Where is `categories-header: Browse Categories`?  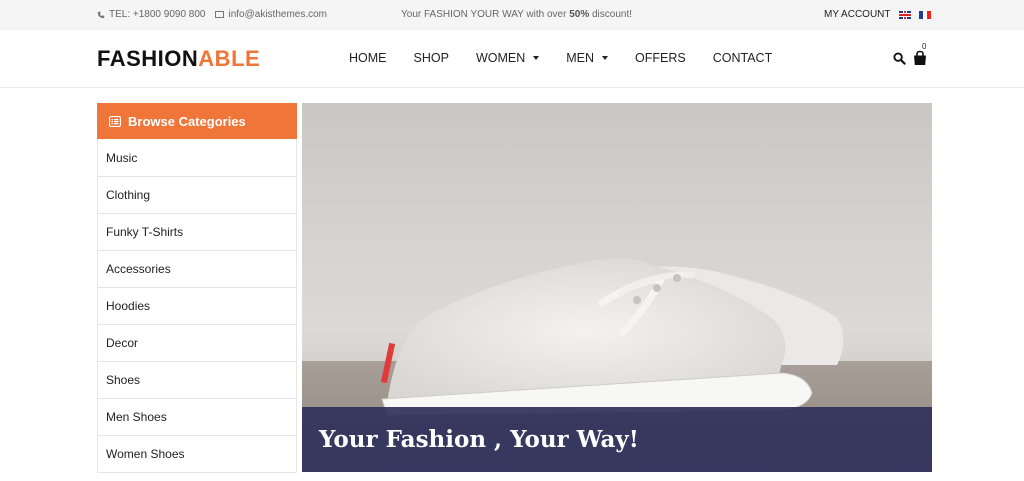 categories-header: Browse Categories is located at coordinates (197, 121).